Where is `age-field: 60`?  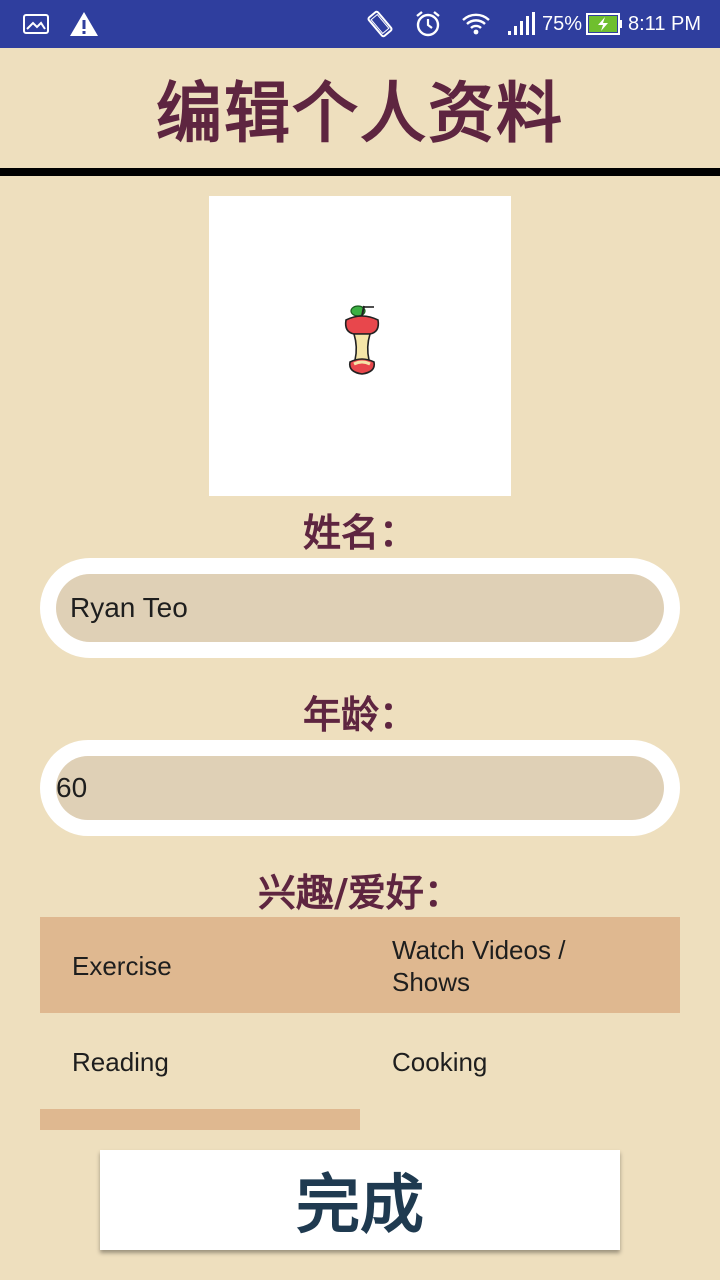
age-field: 60 is located at coordinates (360, 788).